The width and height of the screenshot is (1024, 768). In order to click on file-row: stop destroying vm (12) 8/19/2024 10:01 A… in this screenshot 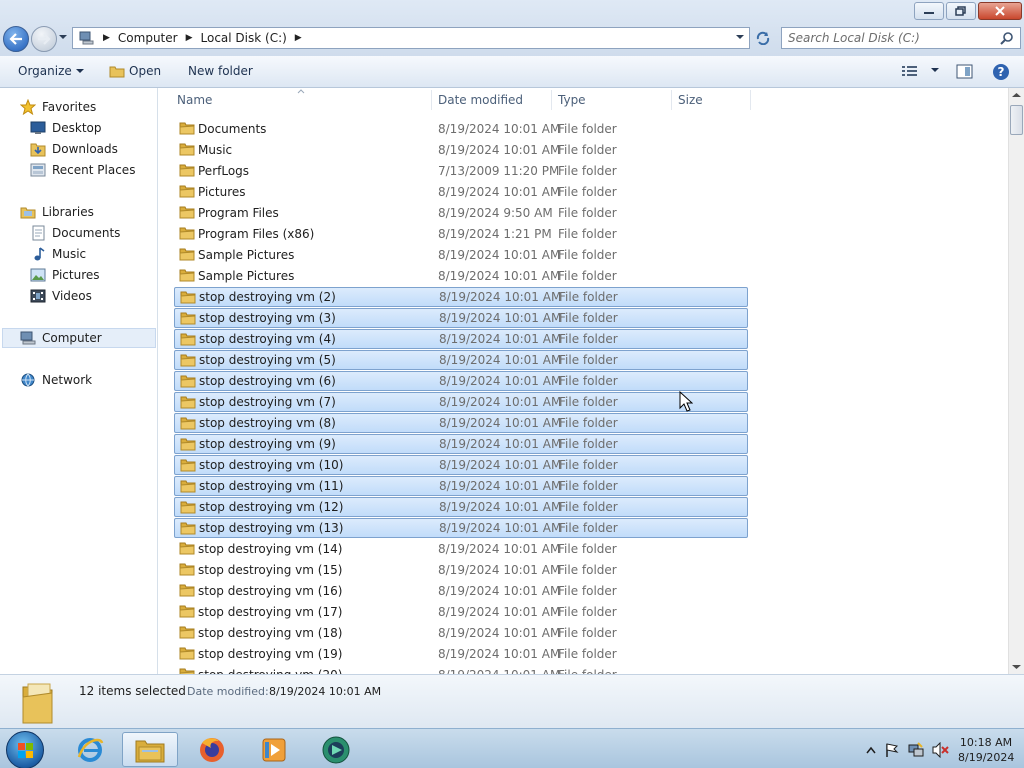, I will do `click(461, 507)`.